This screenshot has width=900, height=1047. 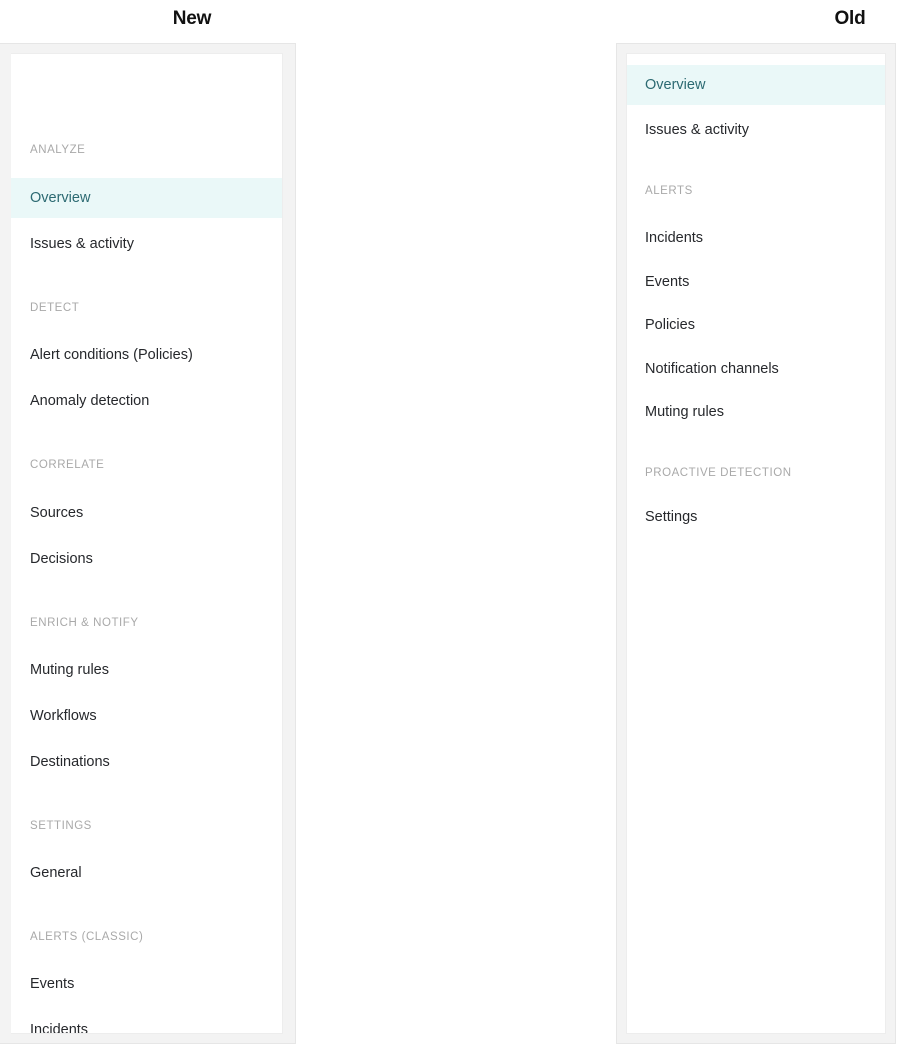 What do you see at coordinates (67, 465) in the screenshot?
I see `new-nav-group-correlate: CORRELATE` at bounding box center [67, 465].